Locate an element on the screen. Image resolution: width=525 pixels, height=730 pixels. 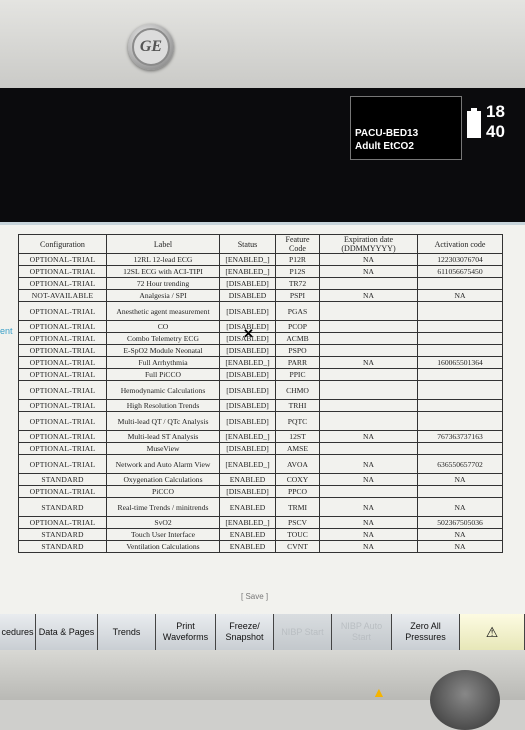
battery-icon is located at coordinates (474, 123).